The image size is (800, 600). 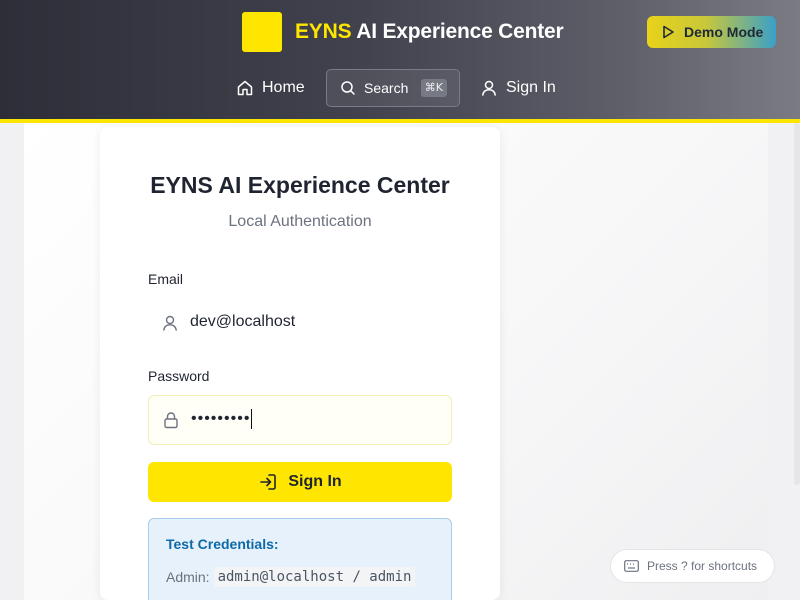 What do you see at coordinates (179, 376) in the screenshot?
I see `password-label: Password` at bounding box center [179, 376].